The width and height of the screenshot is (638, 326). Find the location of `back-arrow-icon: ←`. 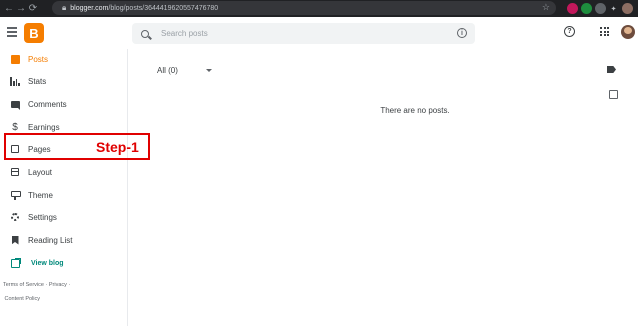

back-arrow-icon: ← is located at coordinates (9, 8).